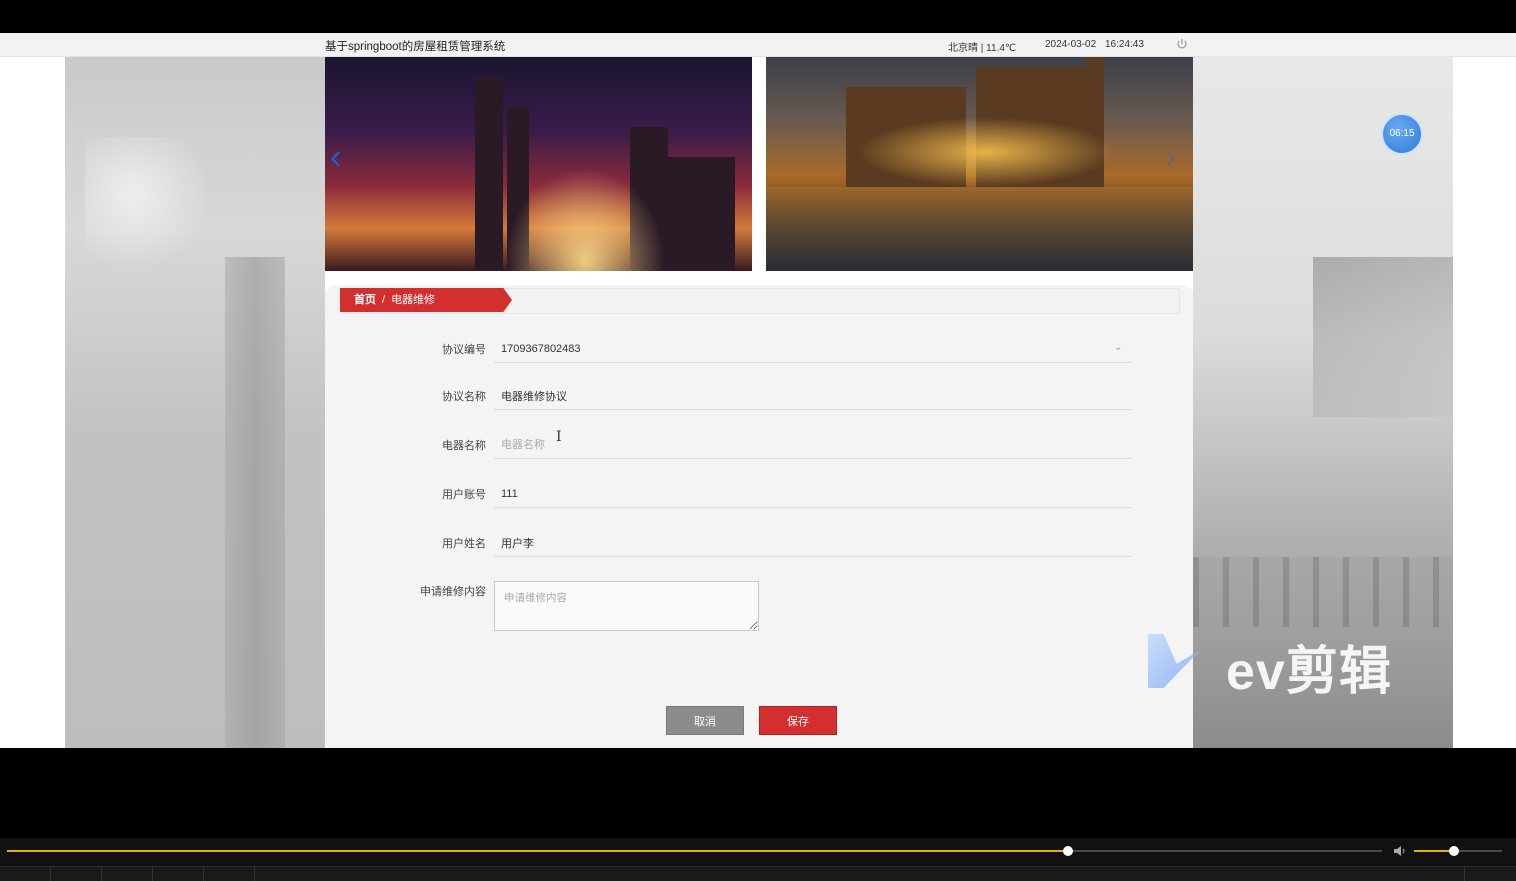  I want to click on carousel-slide-city, so click(538, 164).